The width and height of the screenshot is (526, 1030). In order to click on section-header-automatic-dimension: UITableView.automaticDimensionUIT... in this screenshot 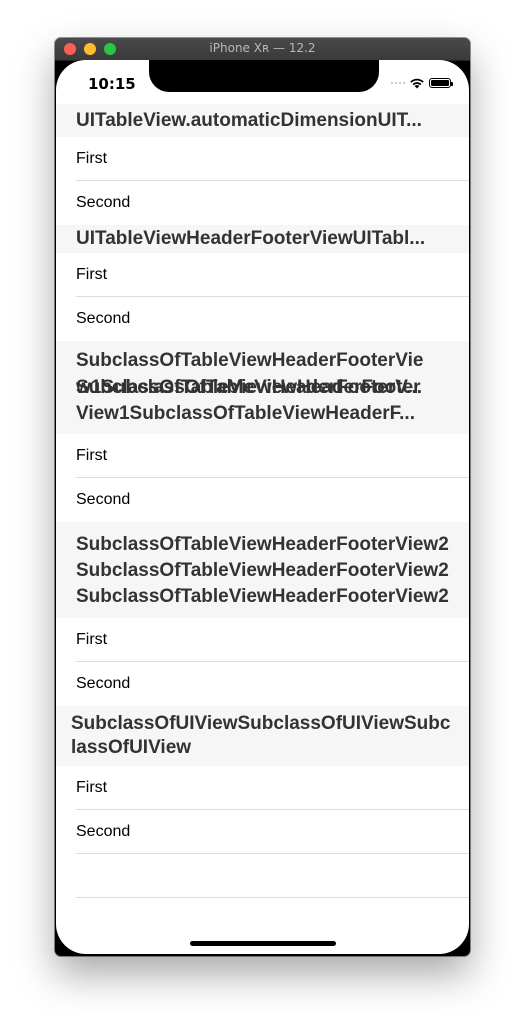, I will do `click(262, 120)`.